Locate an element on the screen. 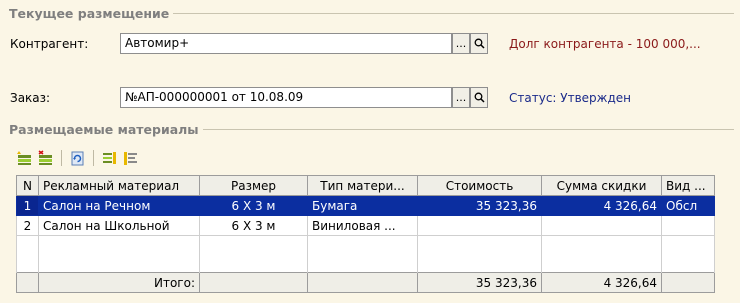 The height and width of the screenshot is (303, 740). list-icon is located at coordinates (130, 158).